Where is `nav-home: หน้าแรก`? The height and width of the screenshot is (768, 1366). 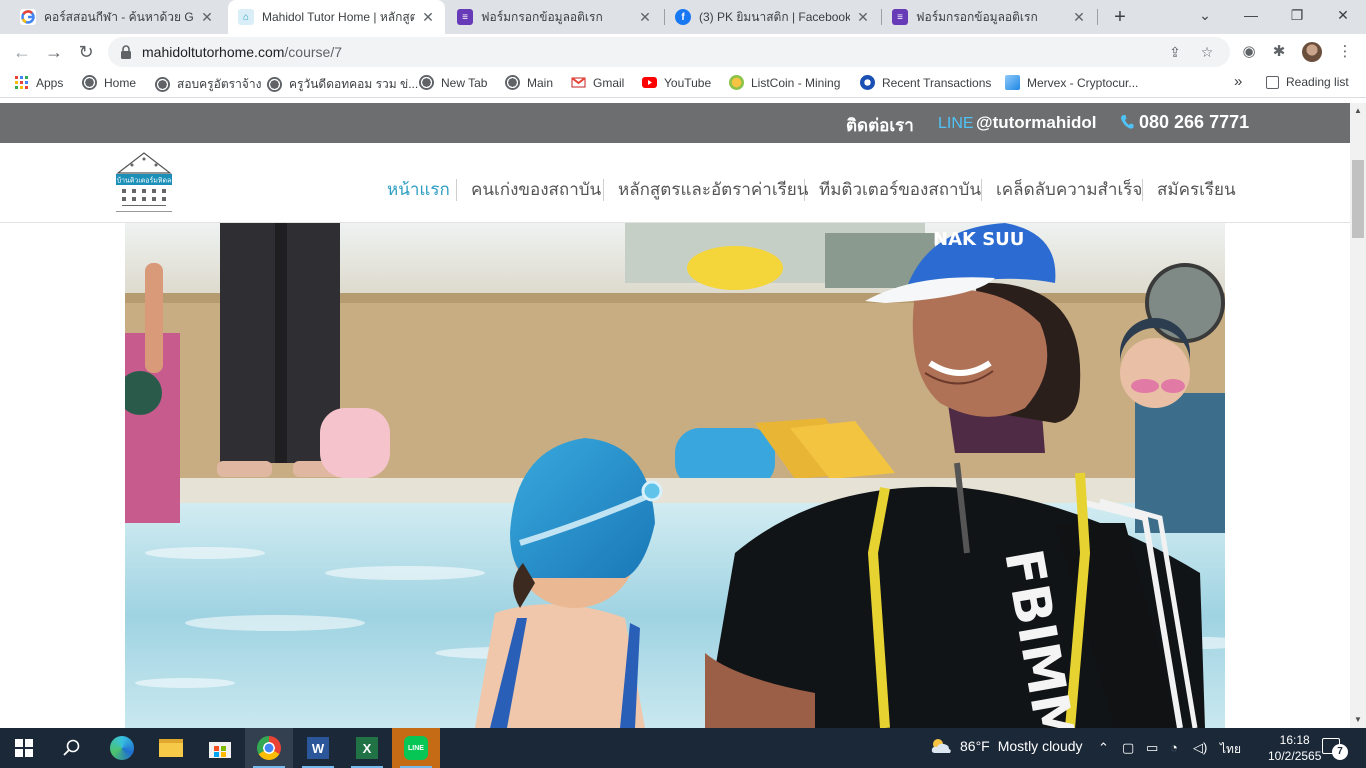
nav-home: หน้าแรก is located at coordinates (418, 189).